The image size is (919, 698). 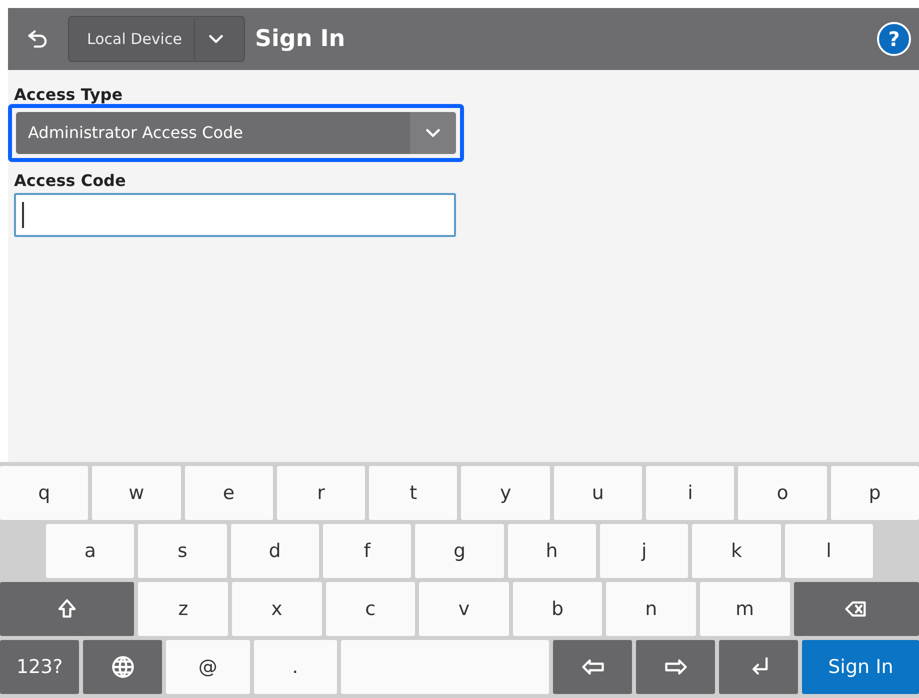 What do you see at coordinates (236, 133) in the screenshot?
I see `access-type-dropdown: Administrator Access Code` at bounding box center [236, 133].